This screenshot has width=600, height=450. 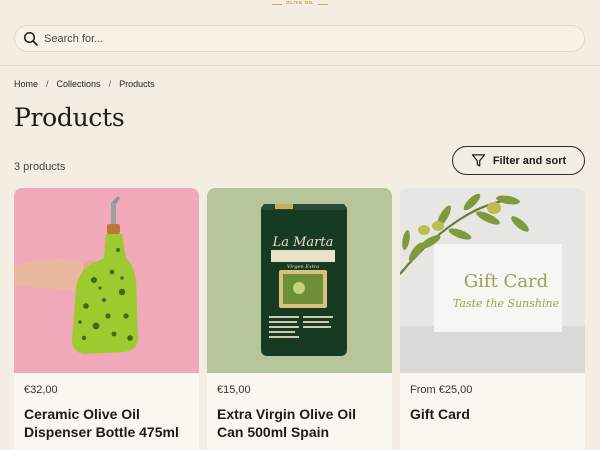 I want to click on brand-logo: OLIVE OIL, so click(x=300, y=4).